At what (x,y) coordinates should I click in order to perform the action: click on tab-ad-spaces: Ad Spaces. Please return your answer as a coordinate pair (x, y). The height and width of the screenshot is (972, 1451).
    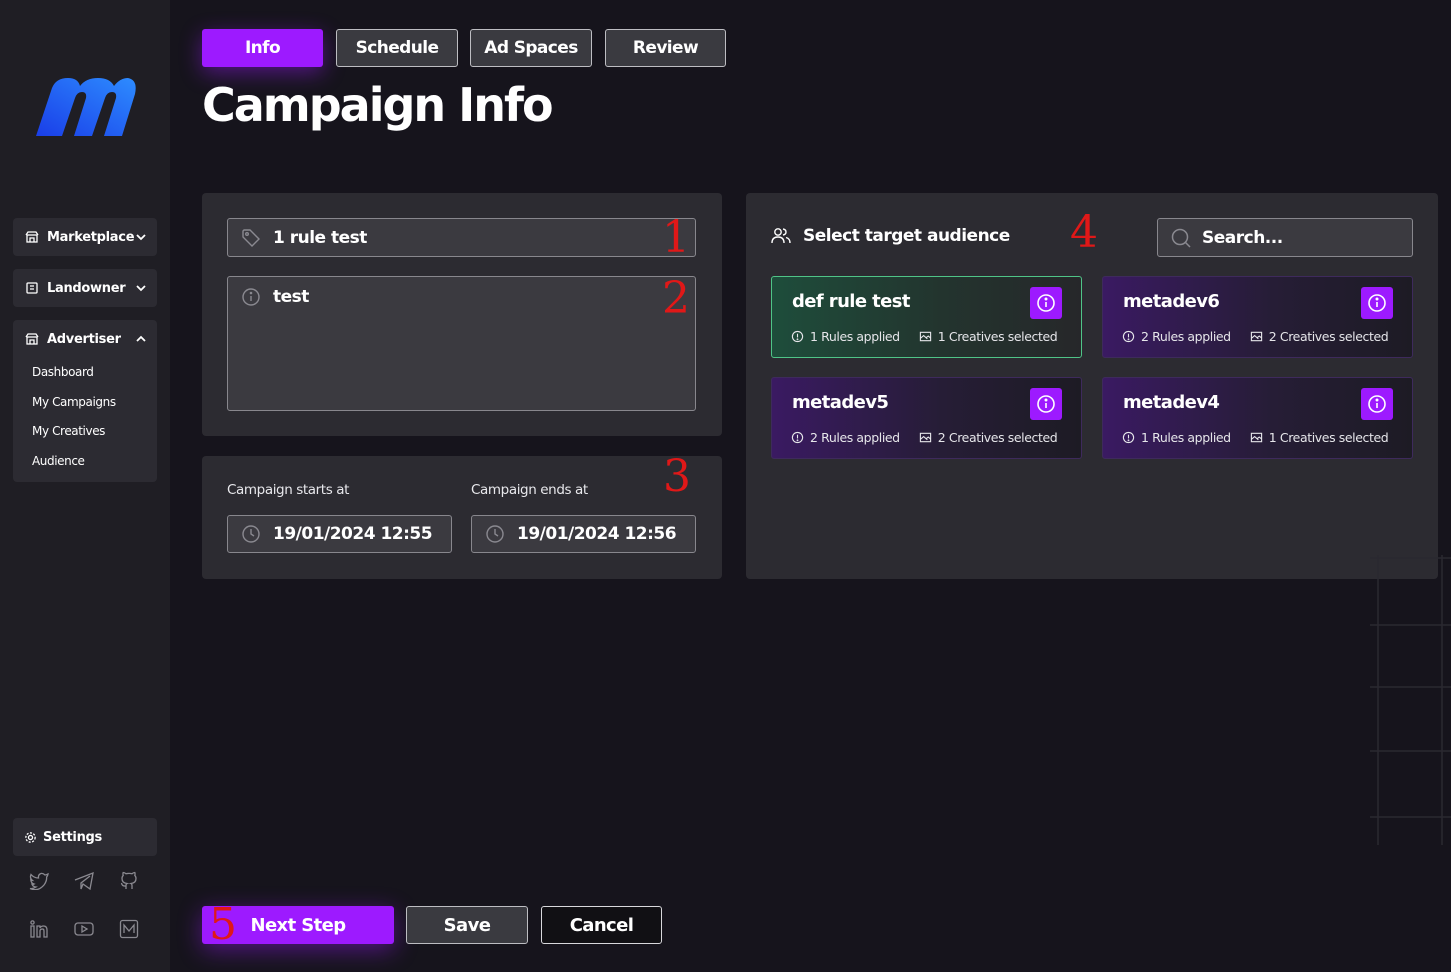
    Looking at the image, I should click on (531, 48).